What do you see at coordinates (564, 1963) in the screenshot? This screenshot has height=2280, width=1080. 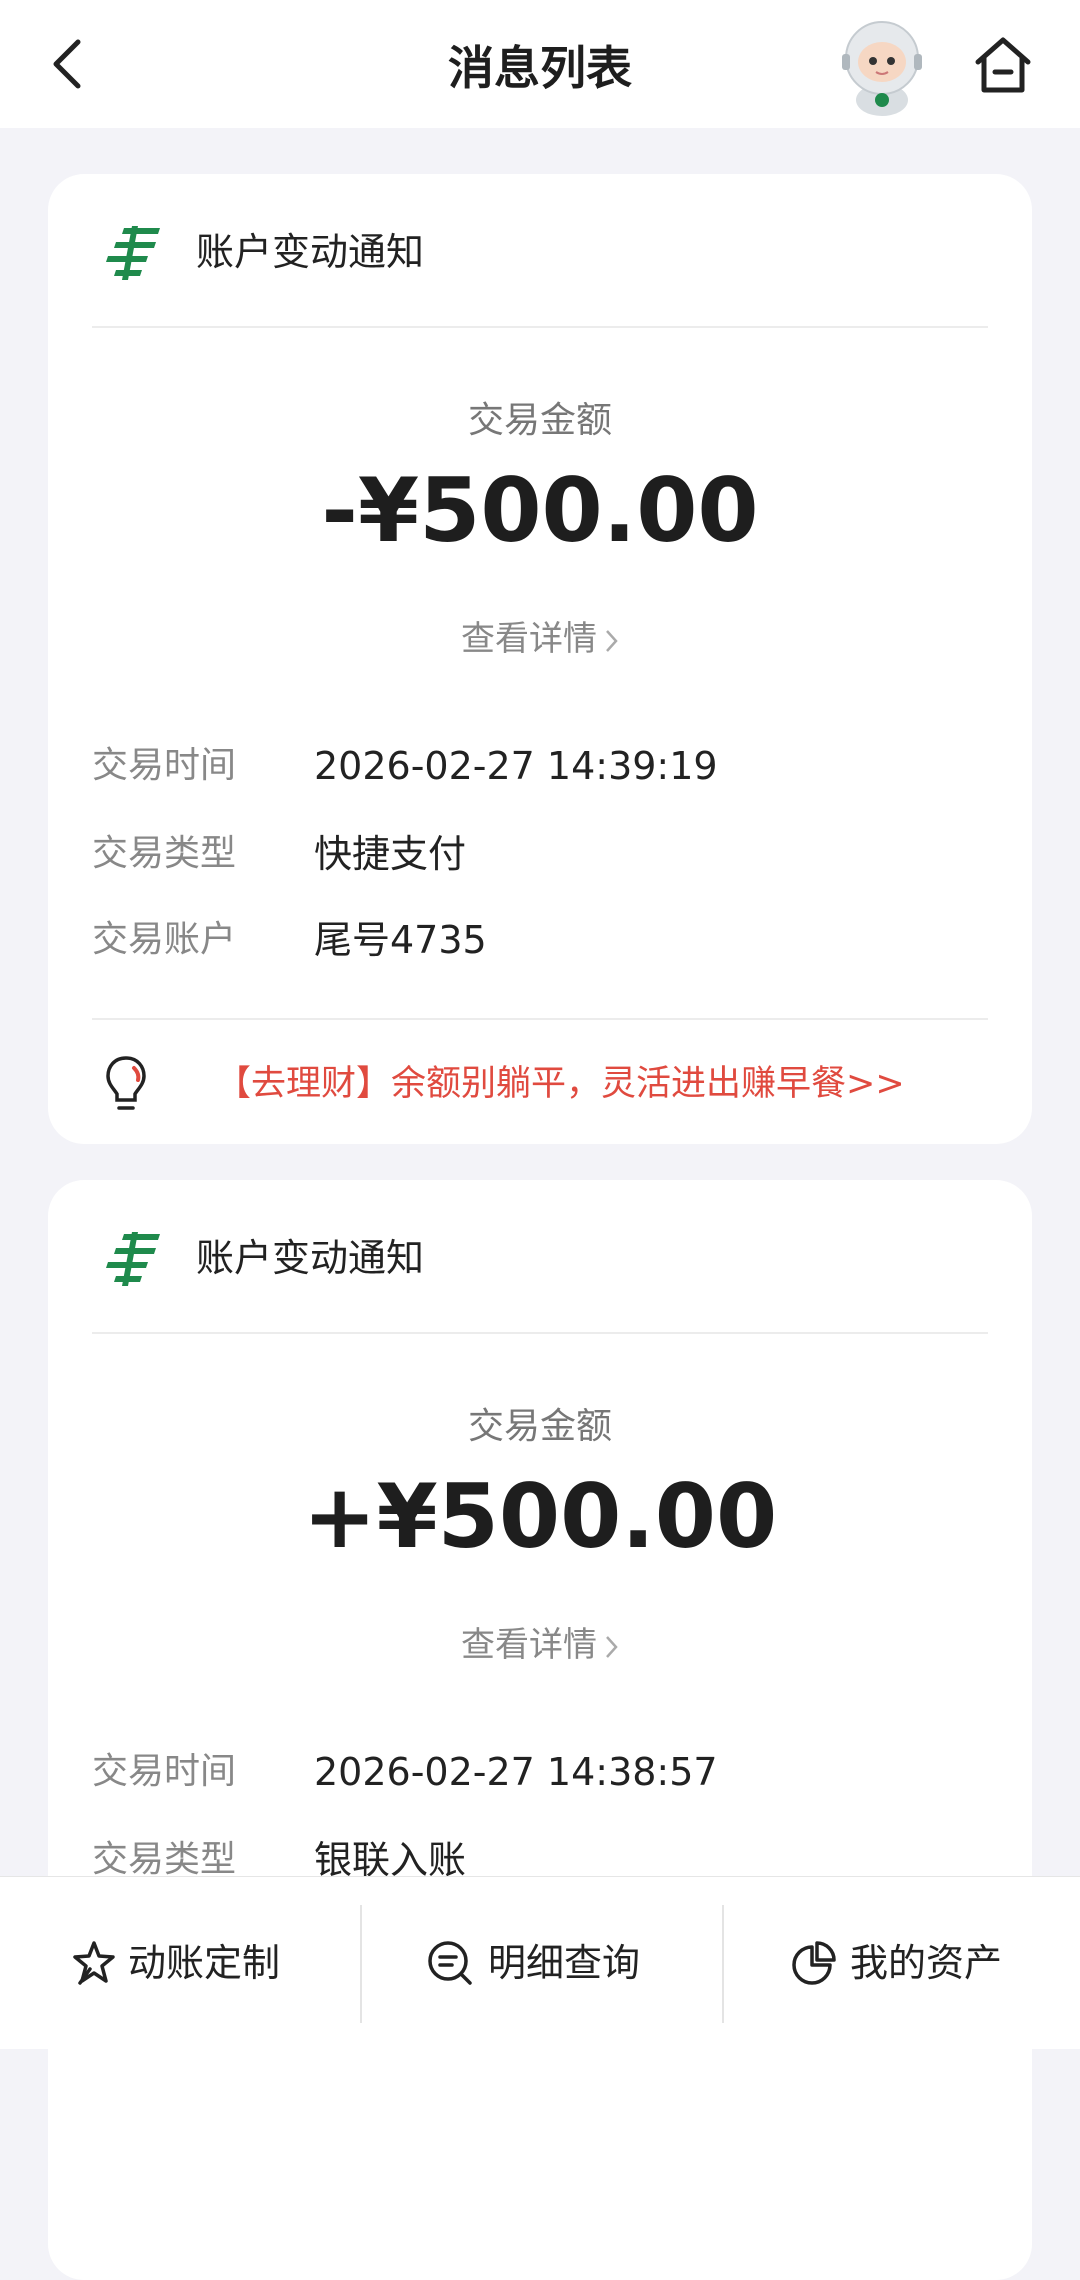 I see `nav-label: 明细查询` at bounding box center [564, 1963].